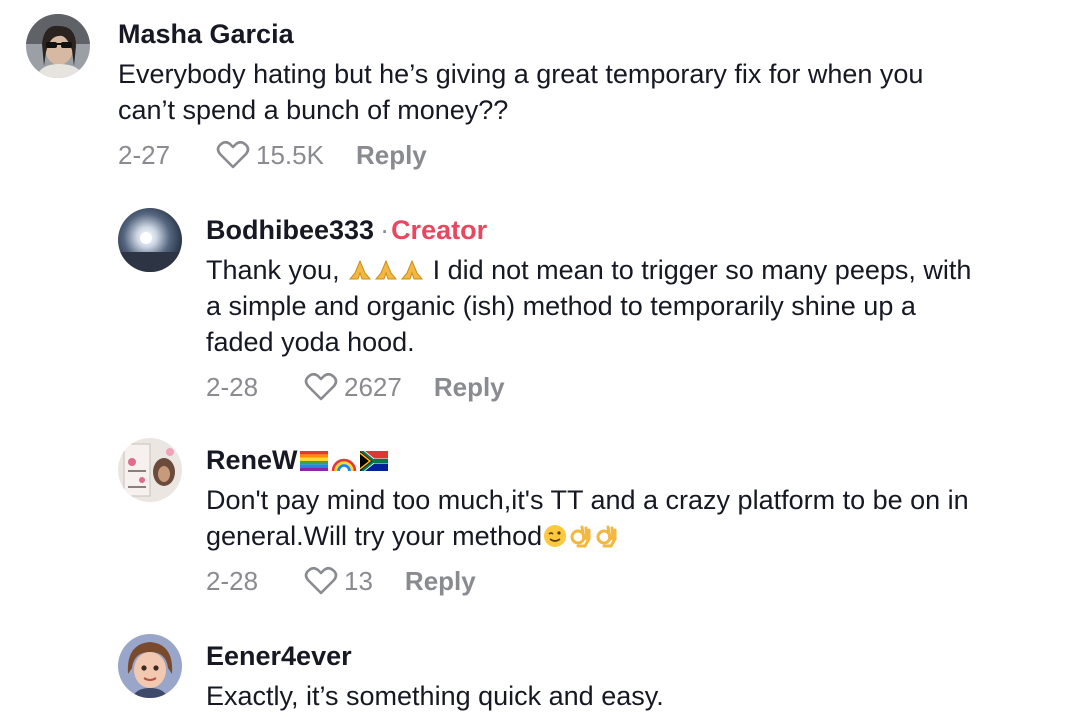 Image resolution: width=1080 pixels, height=718 pixels. What do you see at coordinates (588, 155) in the screenshot?
I see `comment-meta: 2-27 15.5K Reply` at bounding box center [588, 155].